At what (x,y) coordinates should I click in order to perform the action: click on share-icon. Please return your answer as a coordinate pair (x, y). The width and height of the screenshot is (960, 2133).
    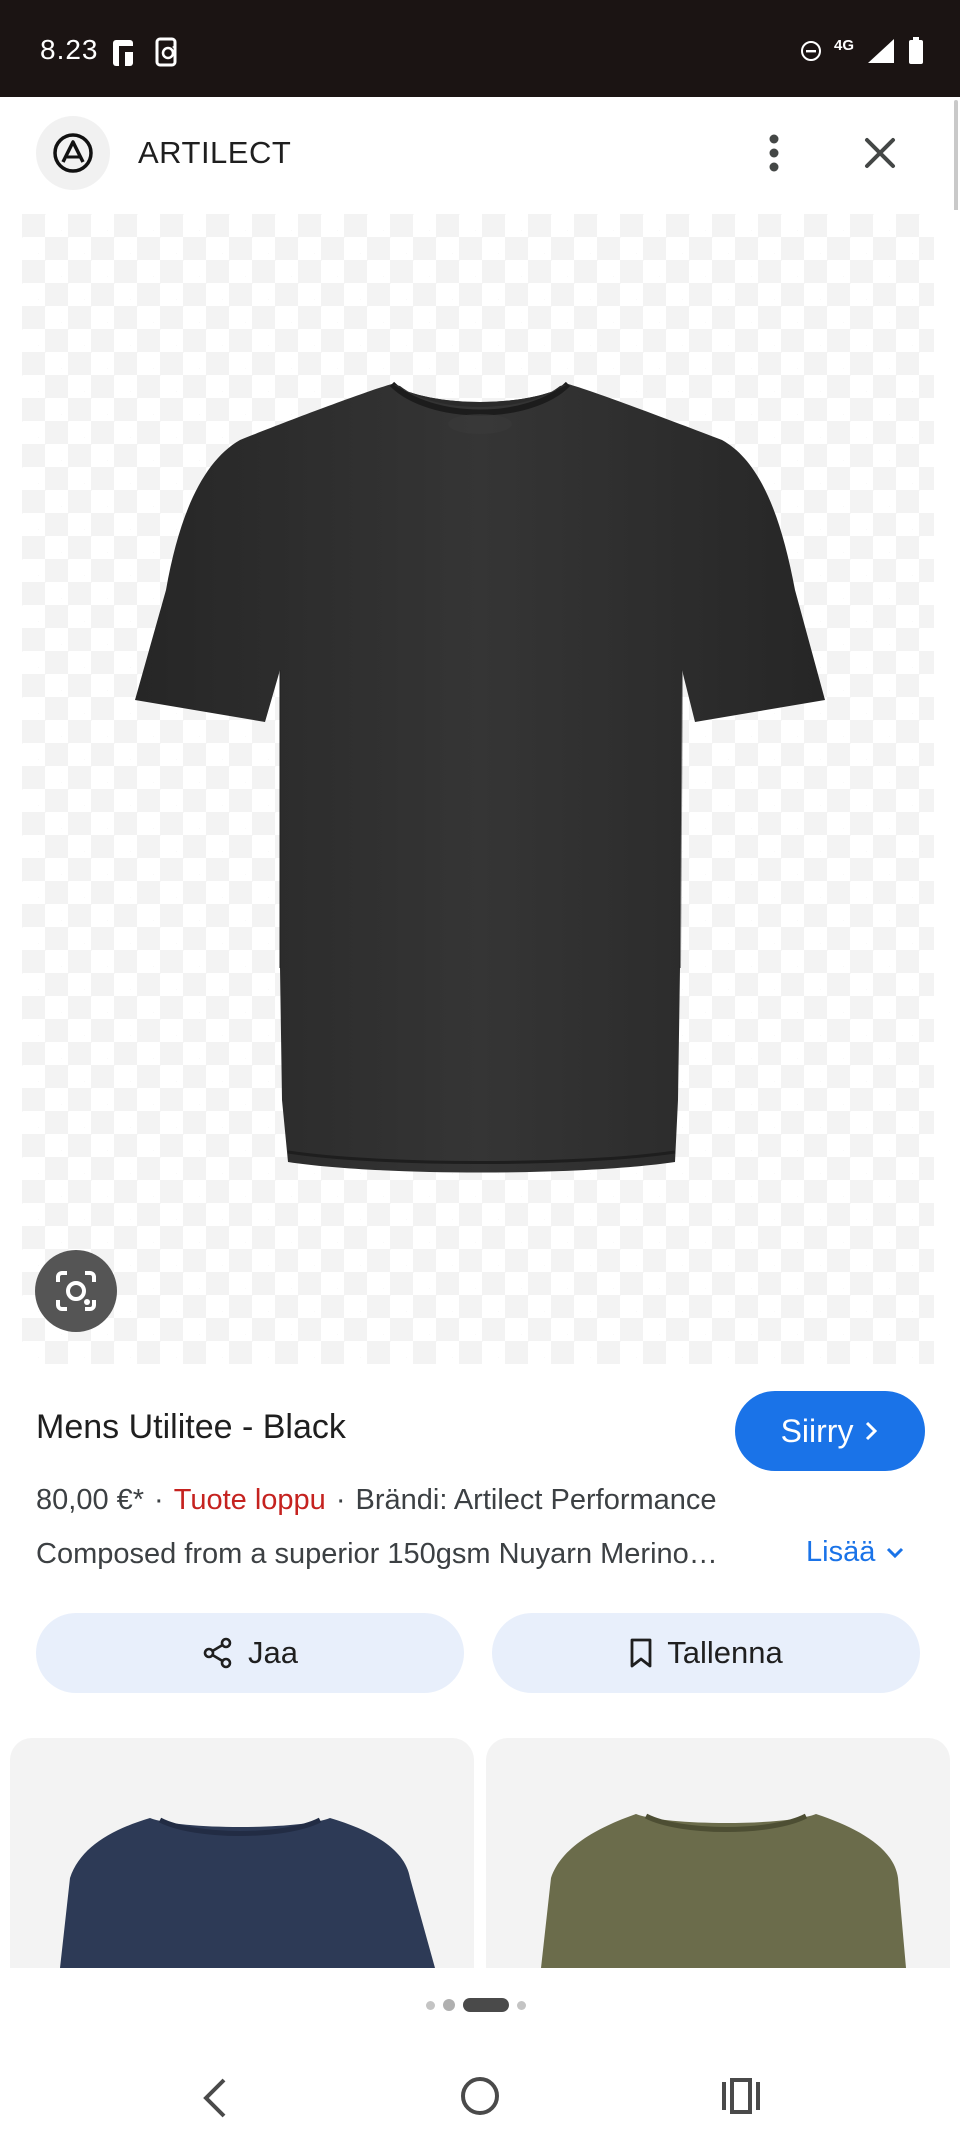
    Looking at the image, I should click on (217, 1653).